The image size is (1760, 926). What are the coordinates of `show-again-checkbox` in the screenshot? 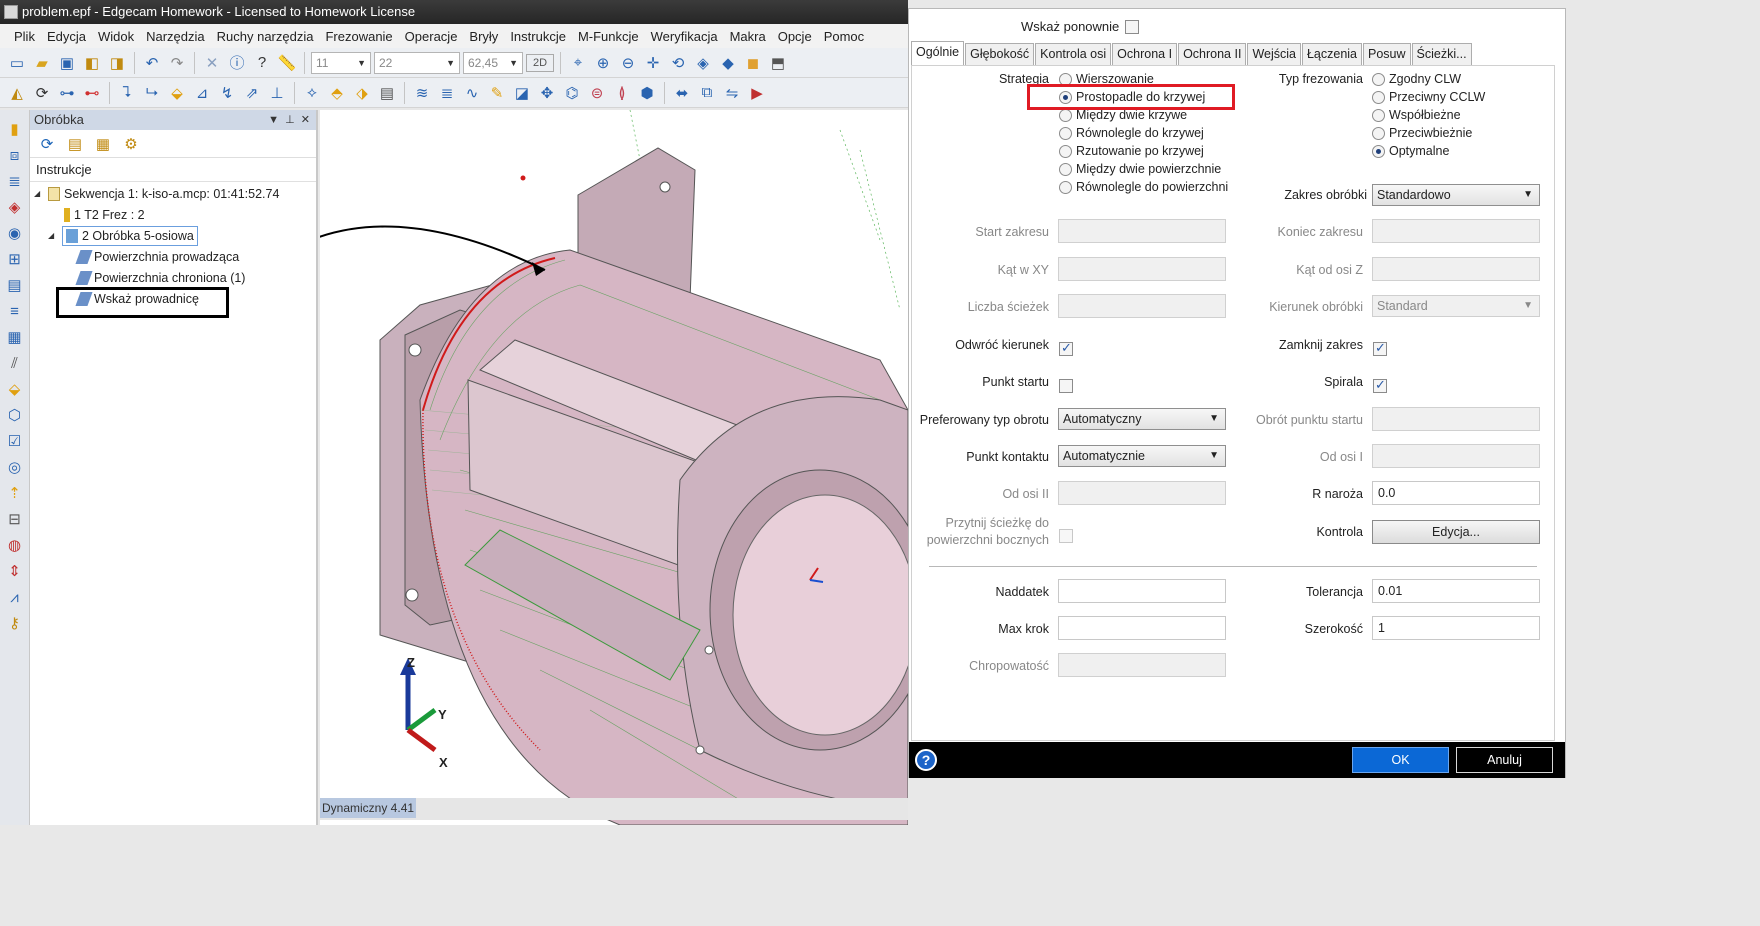 It's located at (1132, 26).